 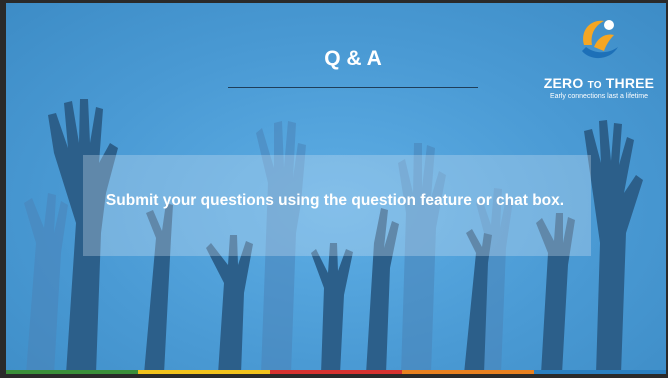 What do you see at coordinates (72, 372) in the screenshot?
I see `color-bar-segment-green` at bounding box center [72, 372].